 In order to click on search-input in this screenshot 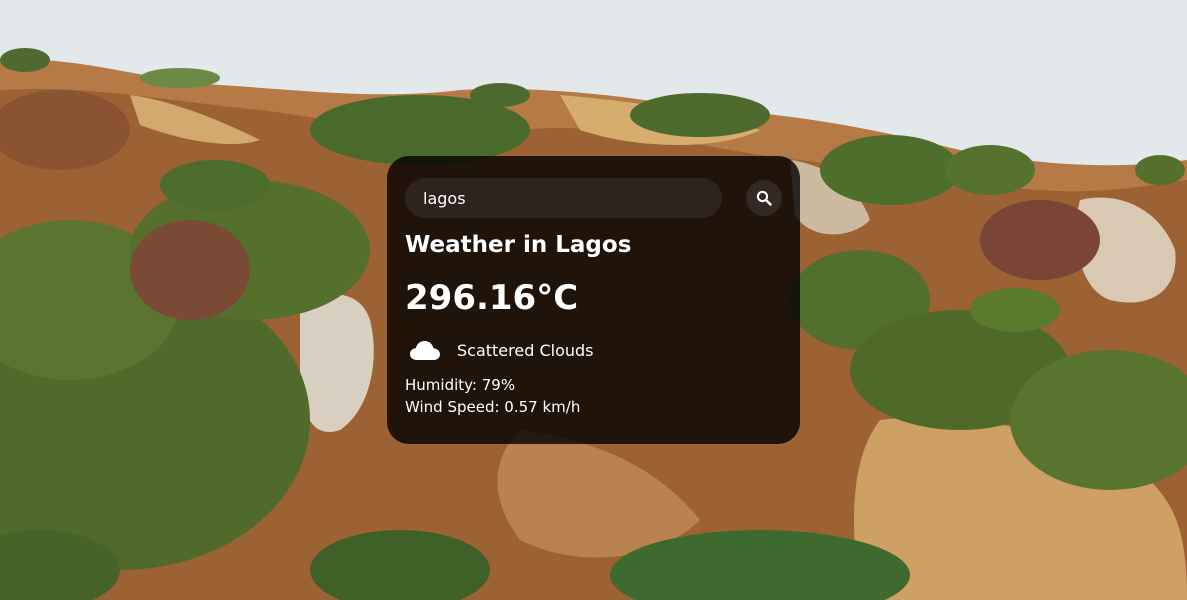, I will do `click(564, 198)`.